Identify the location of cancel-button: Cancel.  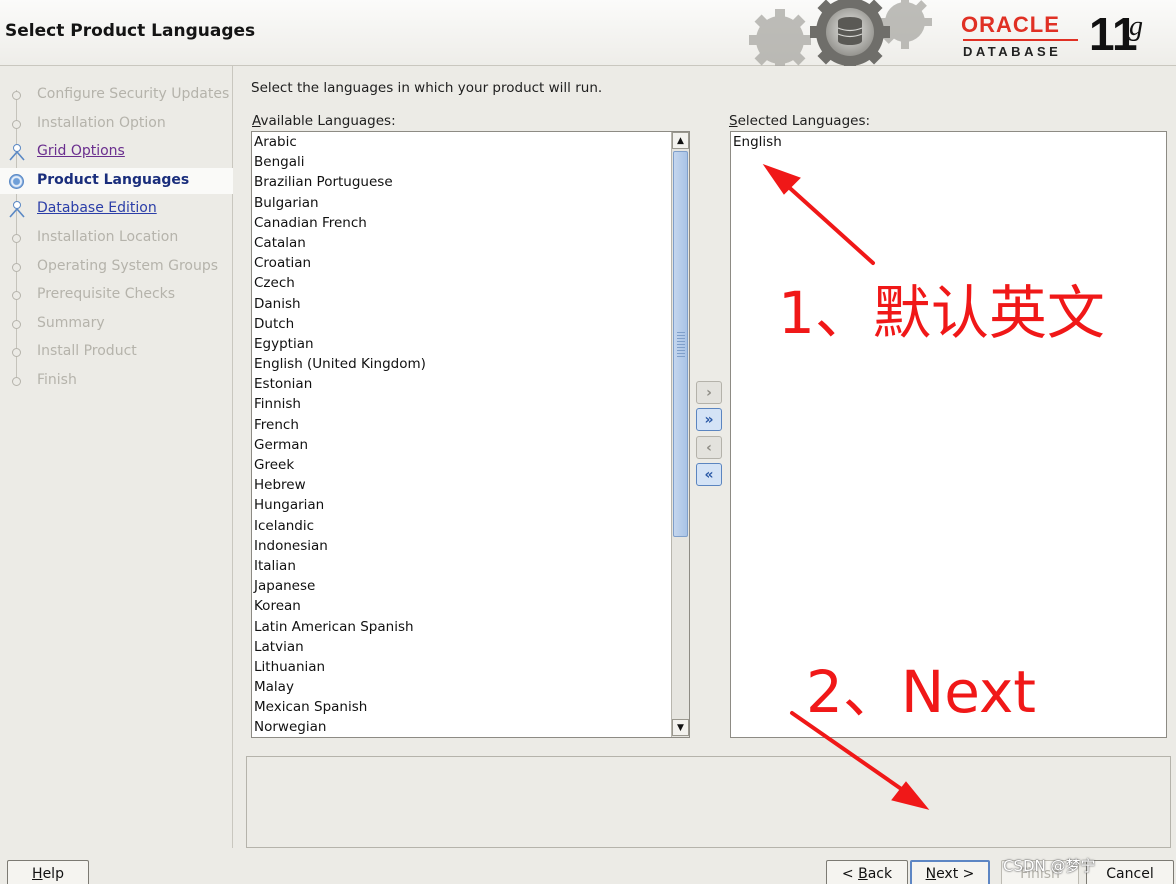
(1130, 872).